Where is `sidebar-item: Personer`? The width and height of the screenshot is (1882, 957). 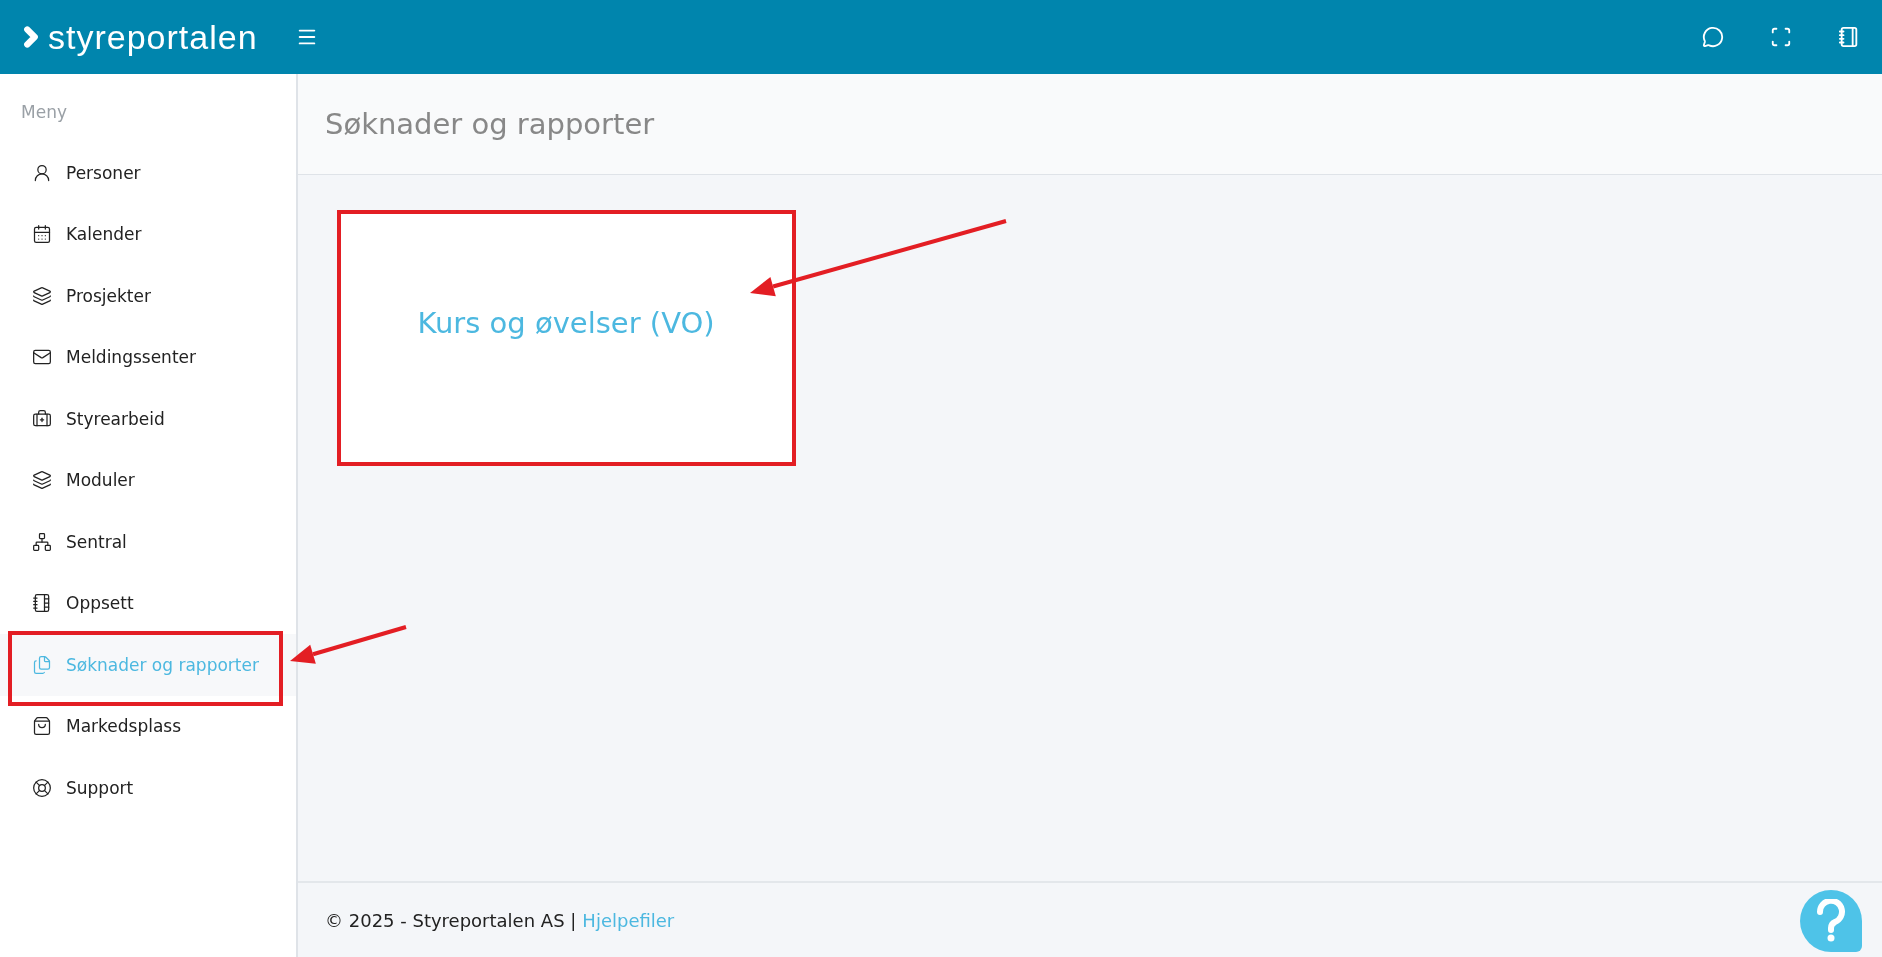
sidebar-item: Personer is located at coordinates (148, 173).